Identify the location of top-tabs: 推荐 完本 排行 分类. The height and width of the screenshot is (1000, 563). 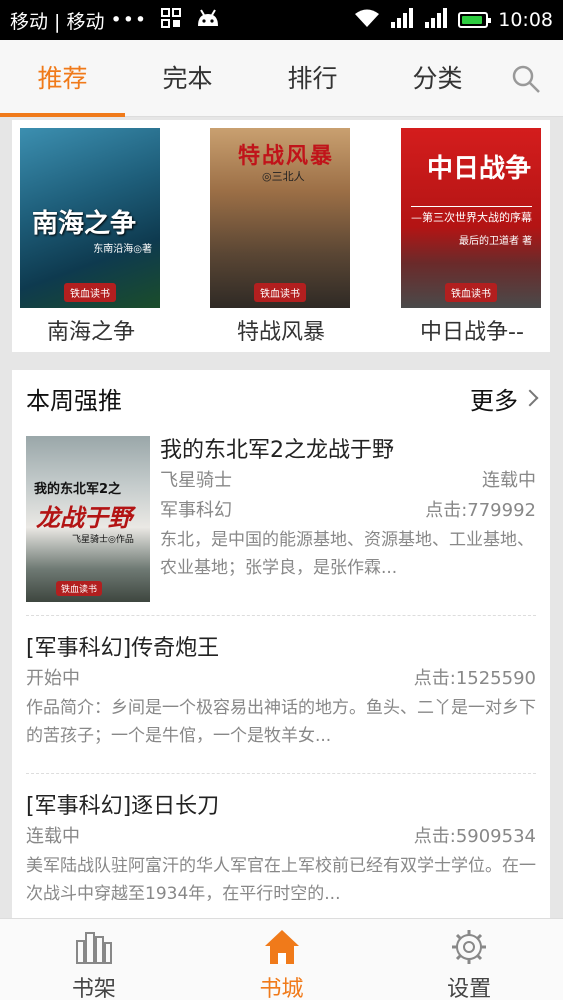
(281, 78).